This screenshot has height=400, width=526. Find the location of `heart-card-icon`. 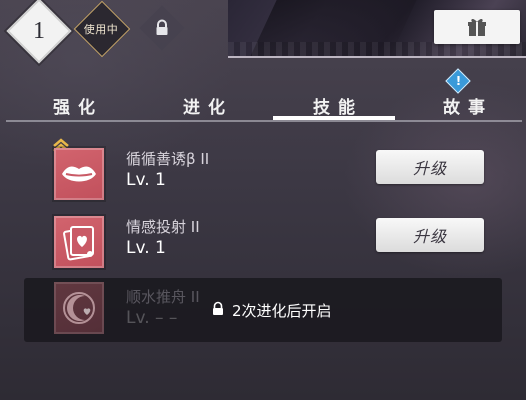

heart-card-icon is located at coordinates (78, 243).